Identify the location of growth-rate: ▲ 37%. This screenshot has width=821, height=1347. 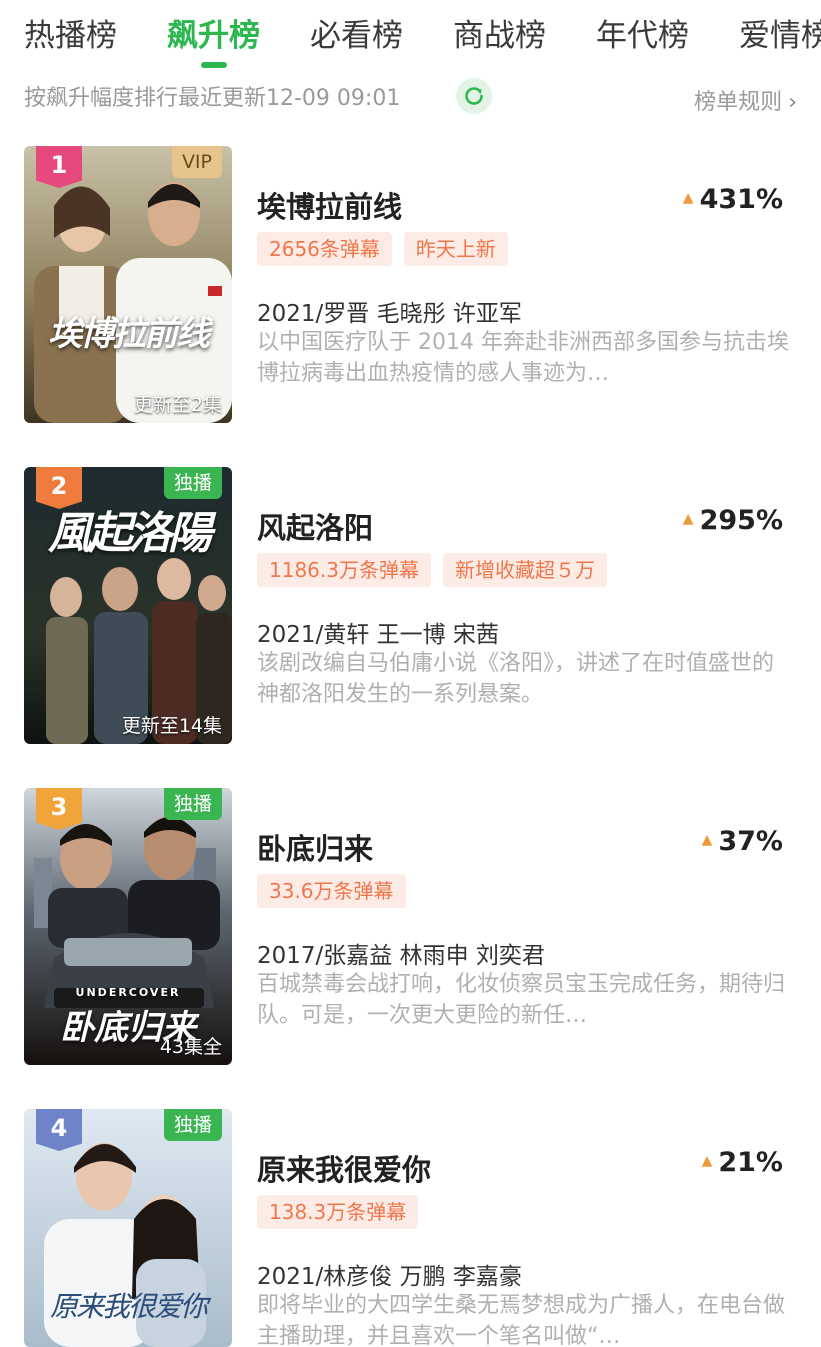
(742, 841).